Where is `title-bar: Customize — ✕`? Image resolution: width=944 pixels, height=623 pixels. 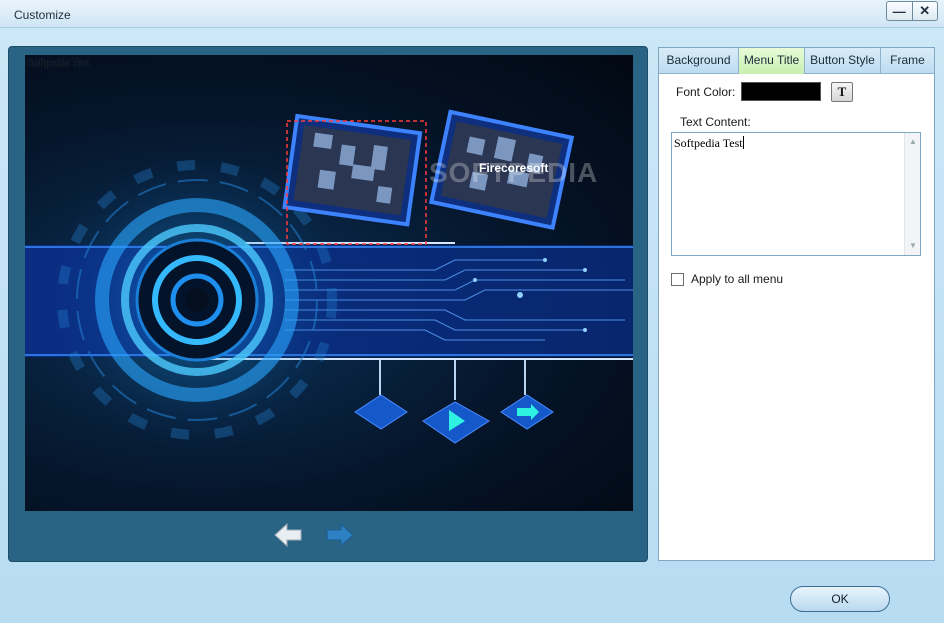 title-bar: Customize — ✕ is located at coordinates (472, 14).